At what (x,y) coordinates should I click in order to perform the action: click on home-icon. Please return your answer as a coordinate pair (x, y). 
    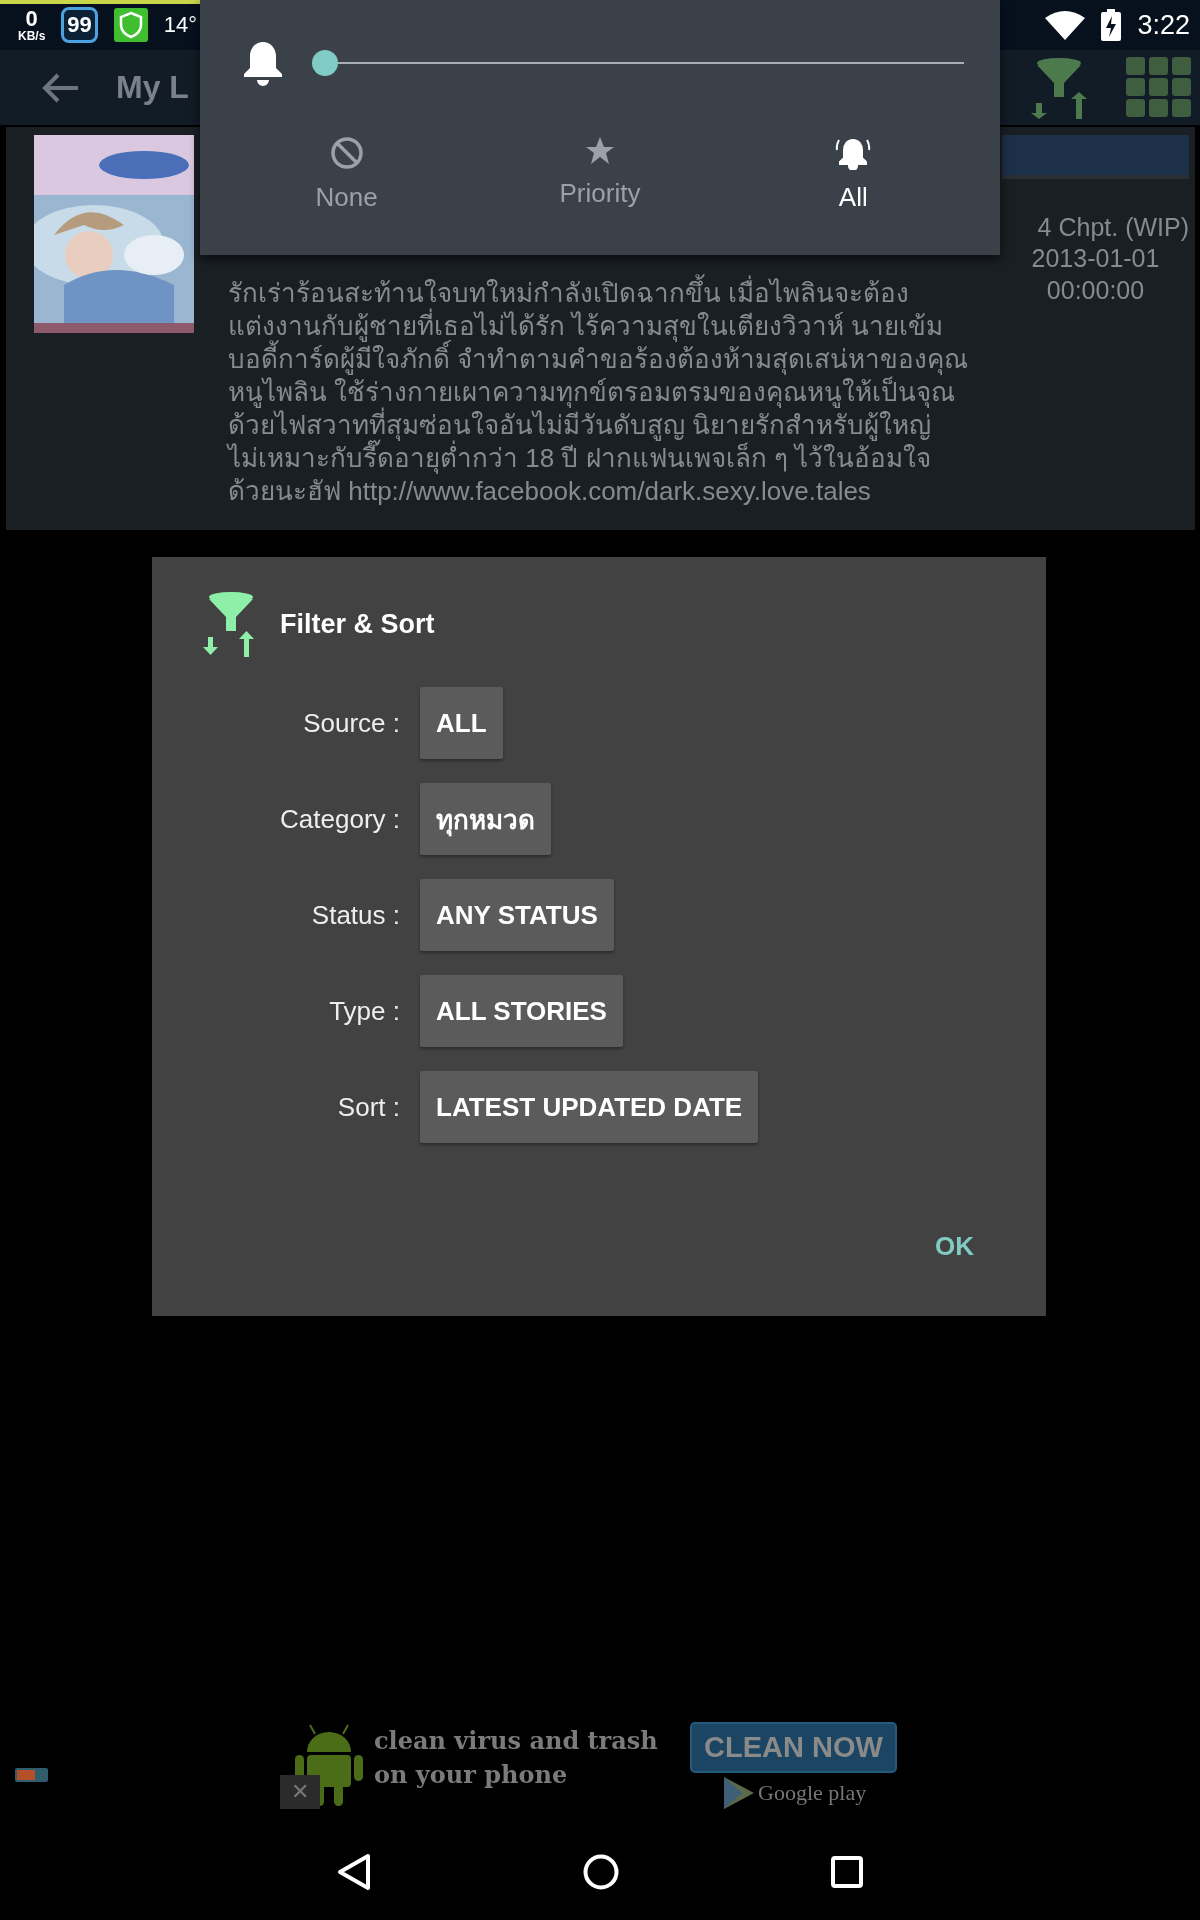
    Looking at the image, I should click on (601, 1872).